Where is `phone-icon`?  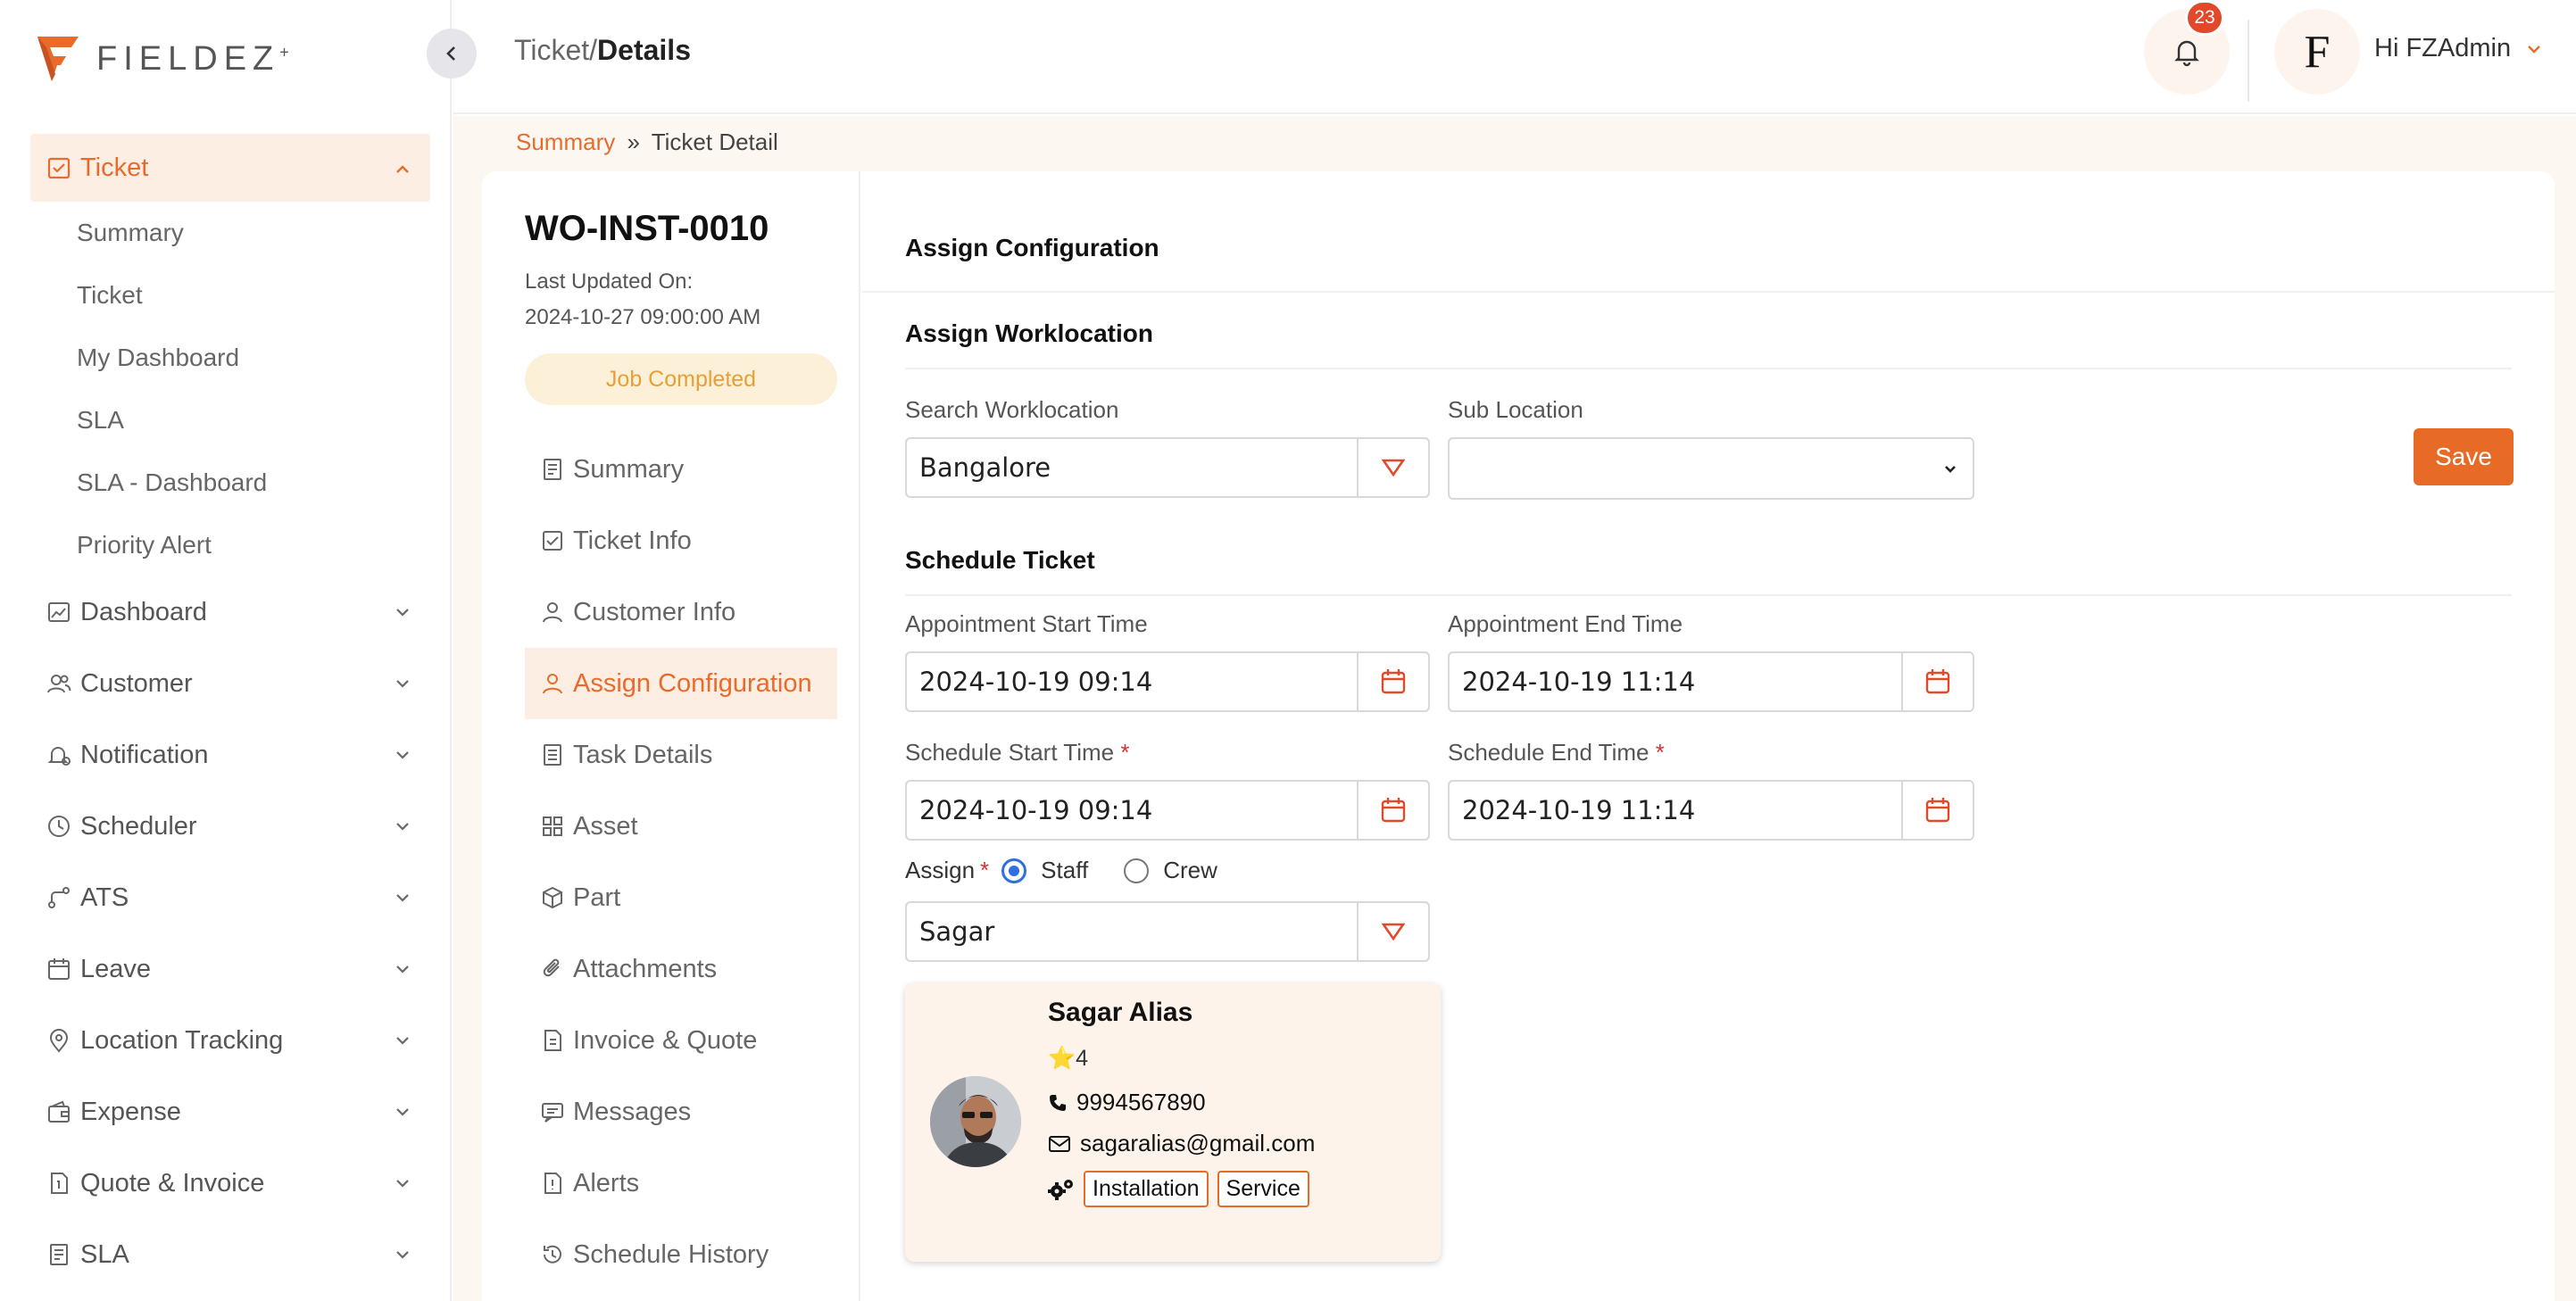 phone-icon is located at coordinates (1058, 1102).